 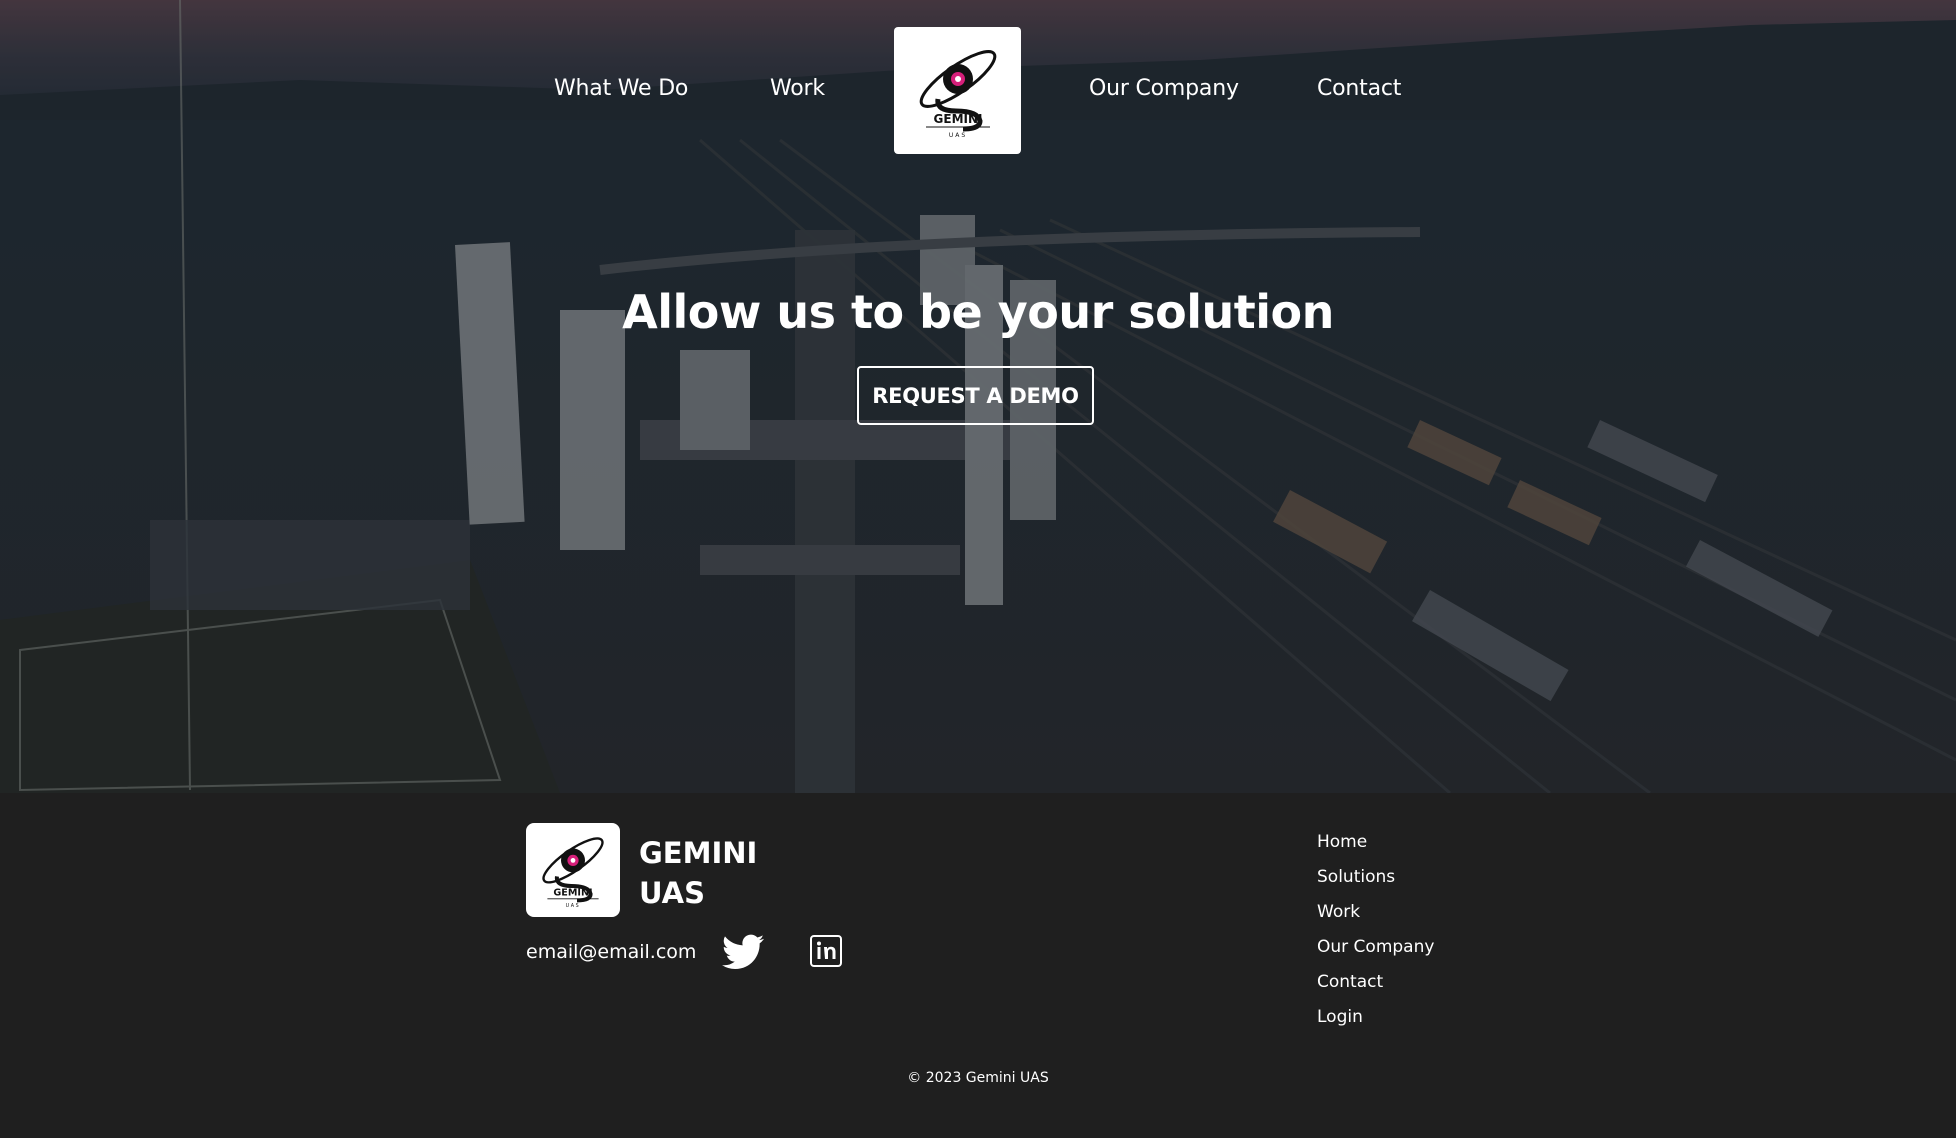 I want to click on nav-logo: GEMINI UAS, so click(x=957, y=90).